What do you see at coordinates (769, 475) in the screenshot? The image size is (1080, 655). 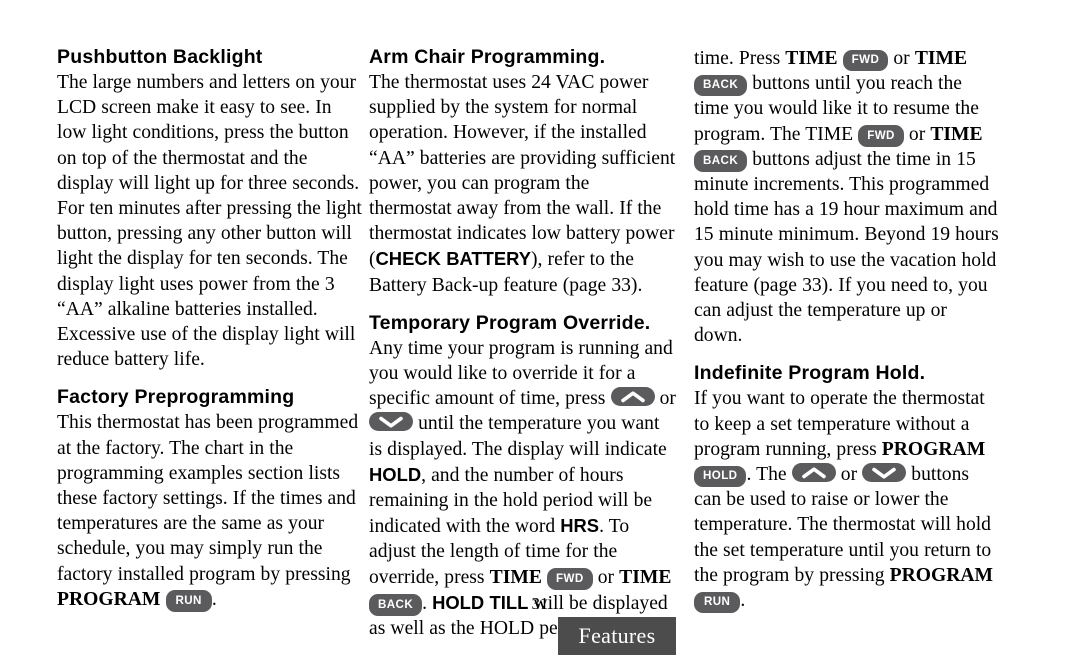 I see `text-run: . The` at bounding box center [769, 475].